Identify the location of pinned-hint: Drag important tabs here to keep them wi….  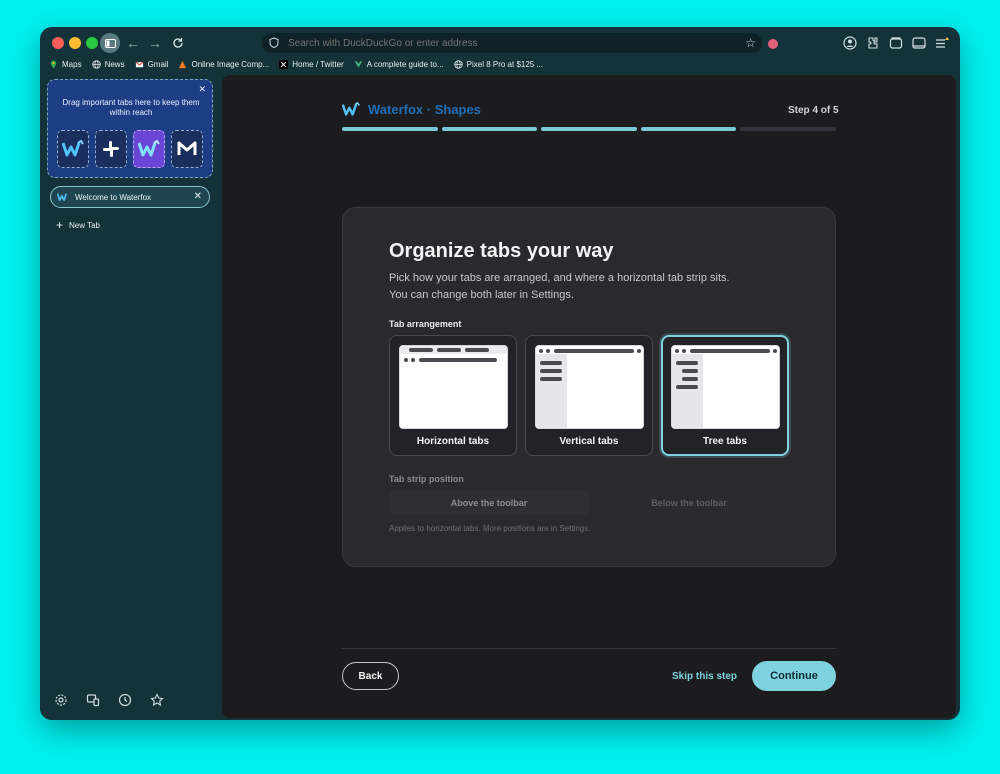
(131, 107).